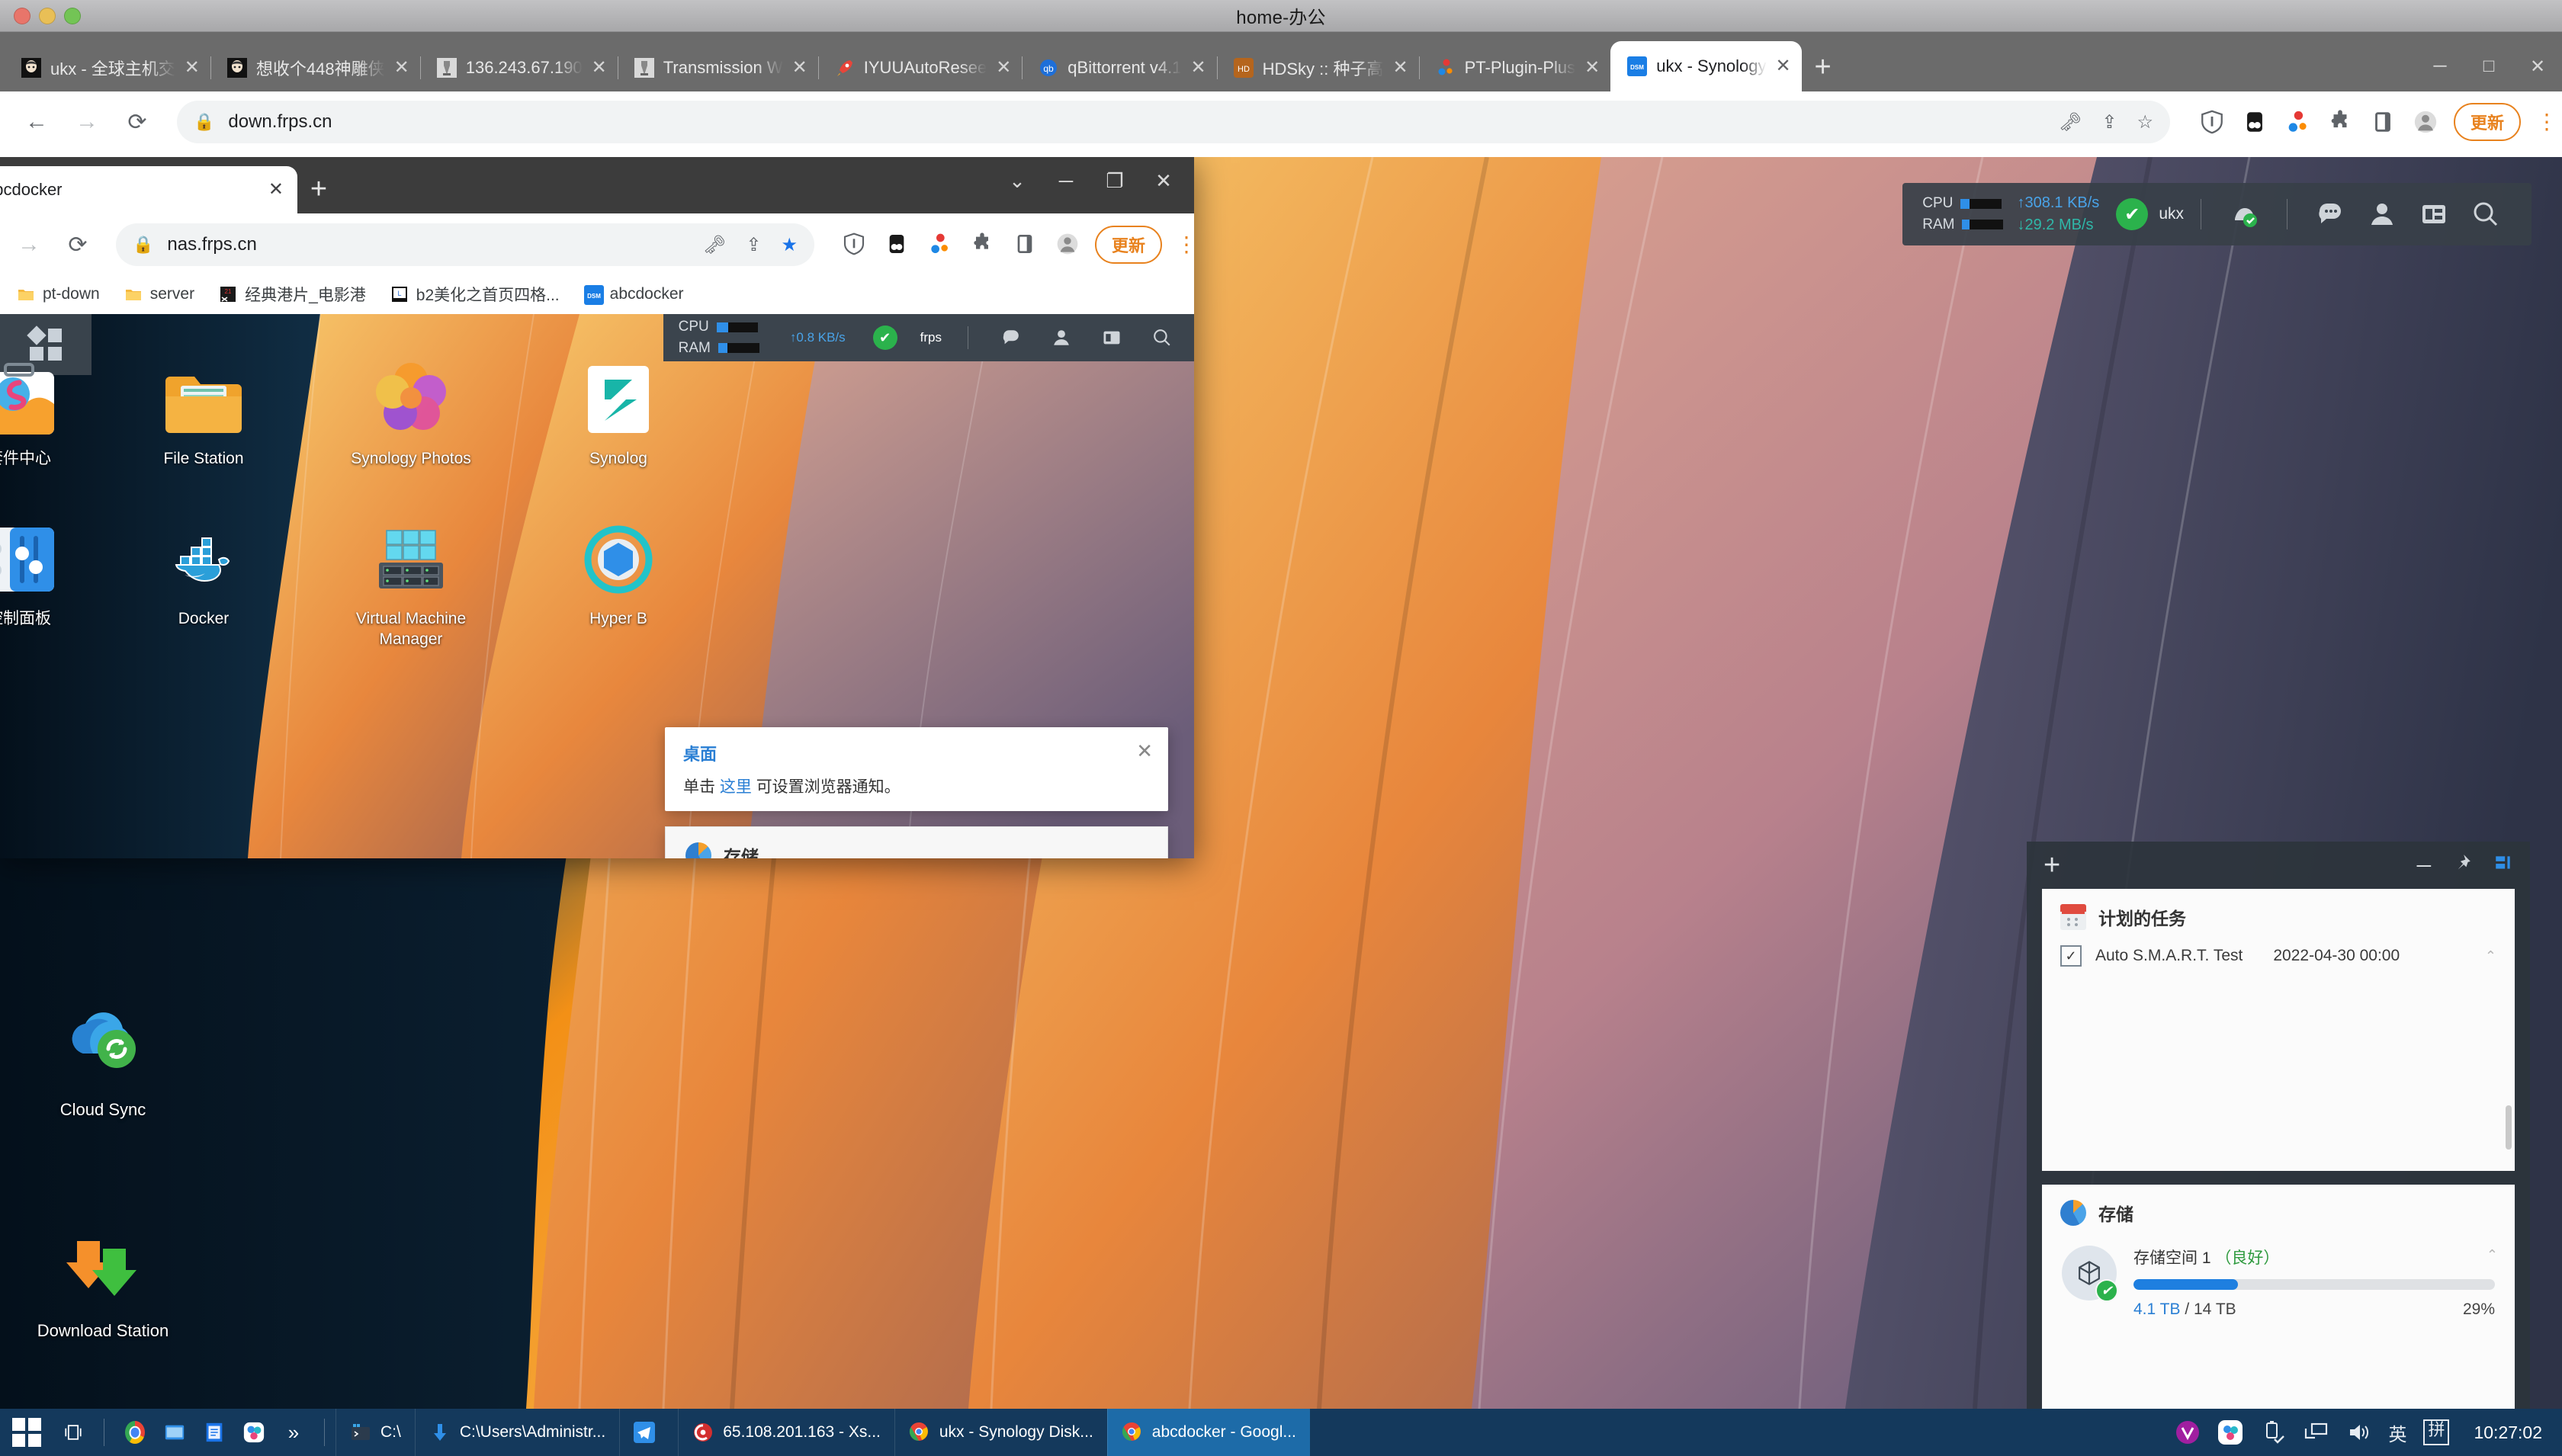 The image size is (2562, 1456). Describe the element at coordinates (103, 1283) in the screenshot. I see `desktop-icon-download-station: Download Station` at that location.